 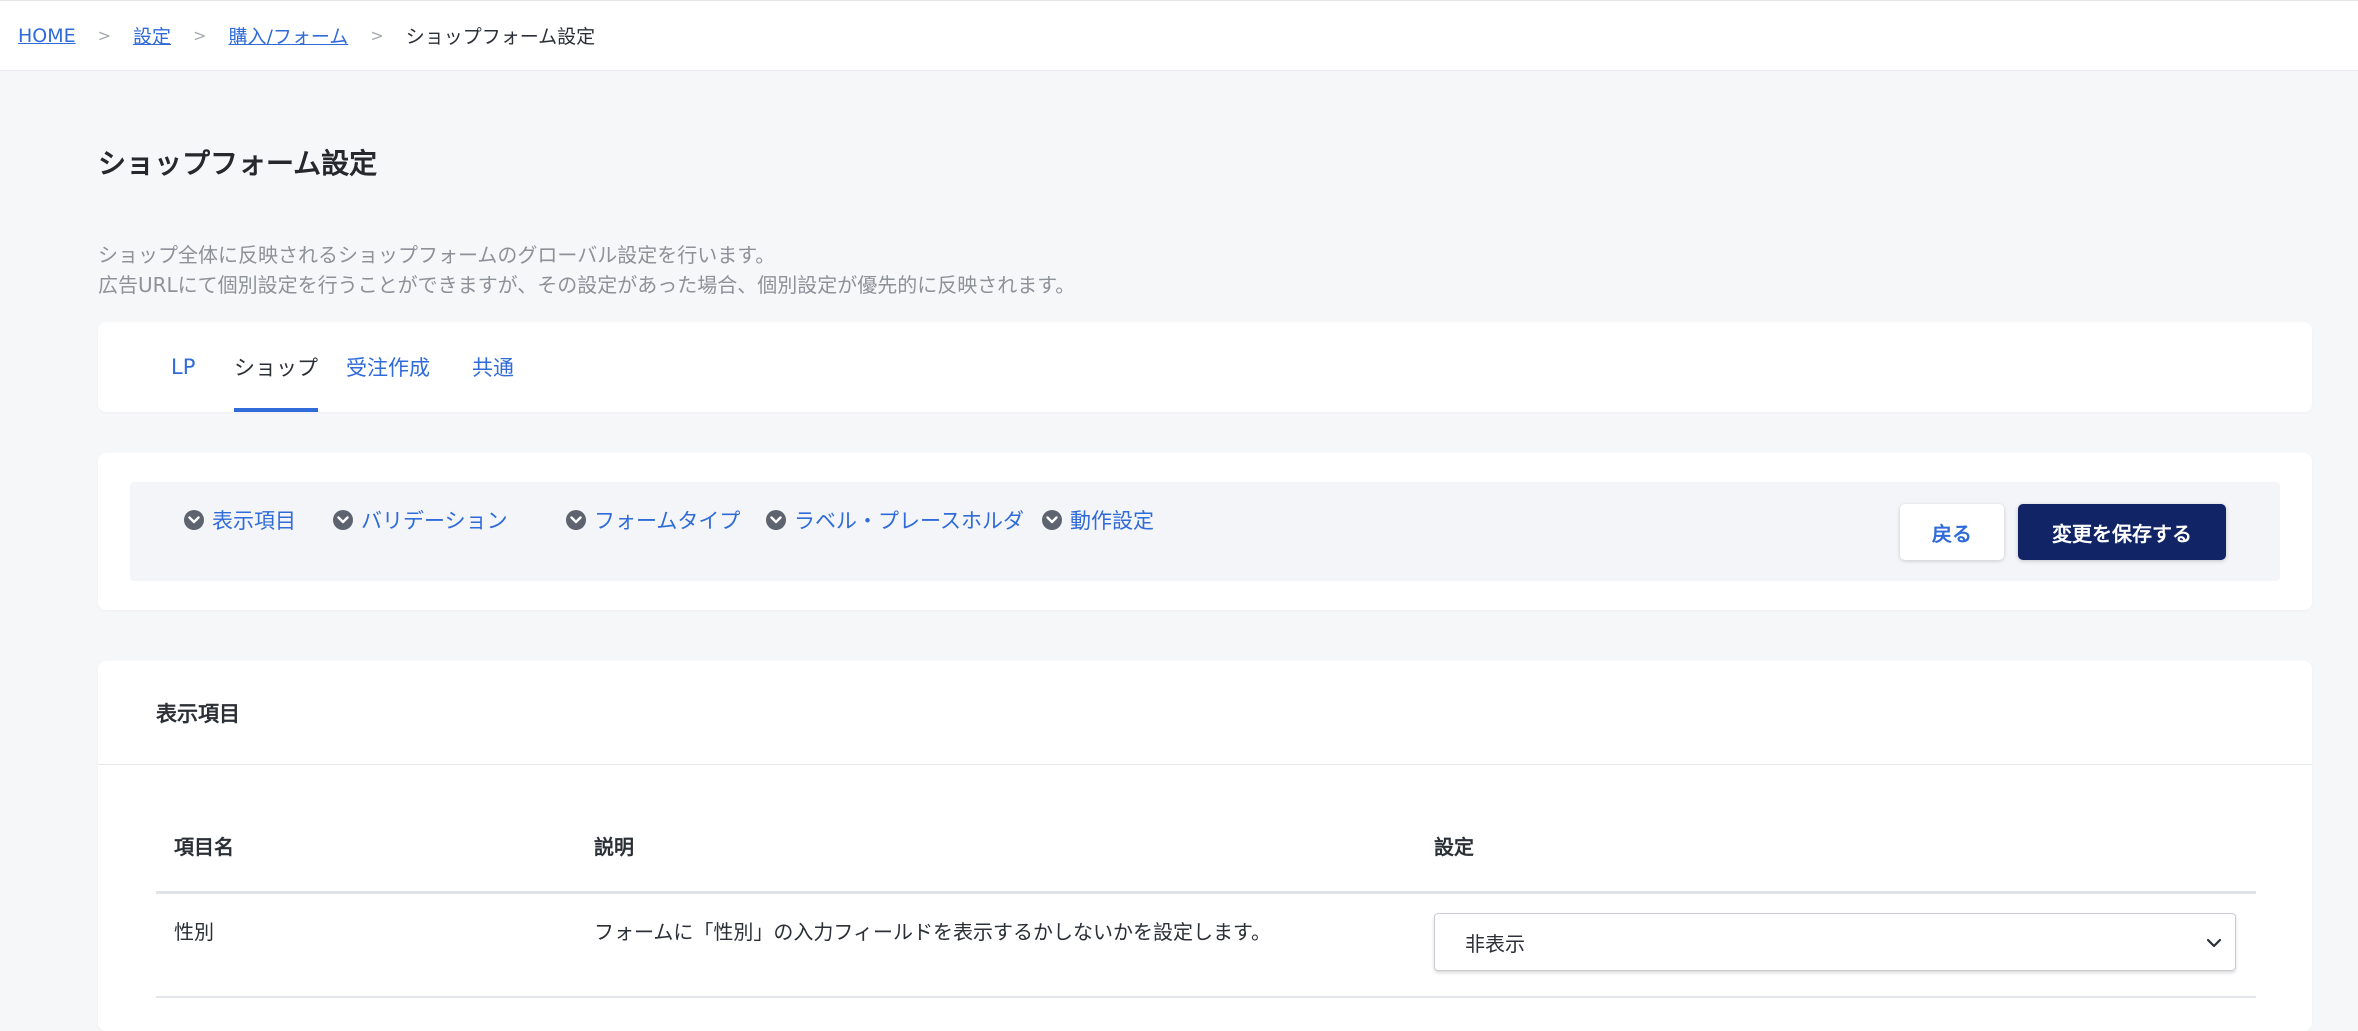 I want to click on anchor-link-display-items: 表示項目, so click(x=240, y=520).